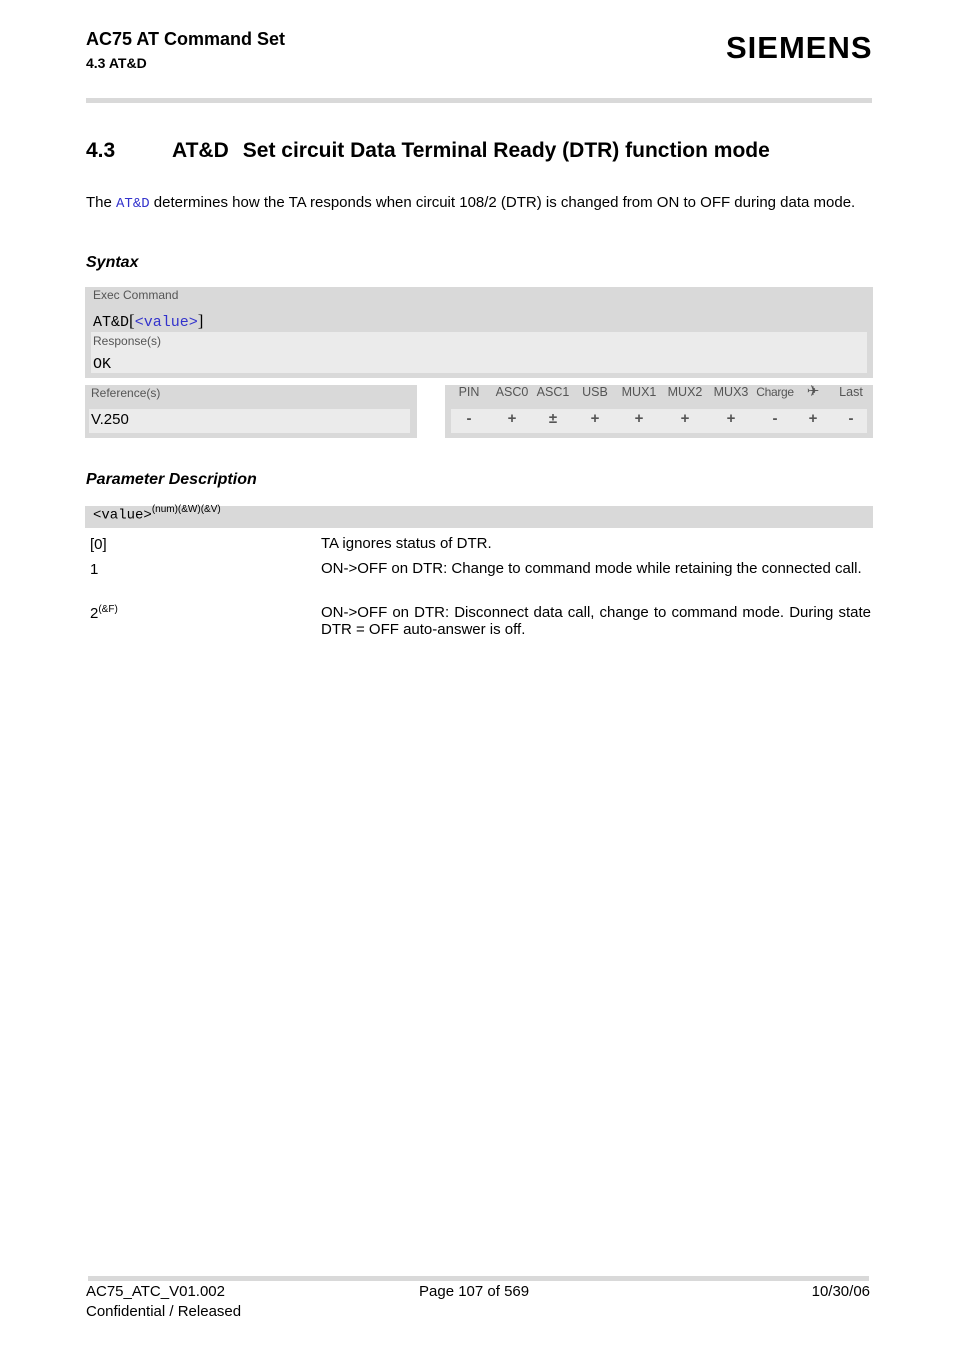  Describe the element at coordinates (478, 1278) in the screenshot. I see `footer-divider` at that location.